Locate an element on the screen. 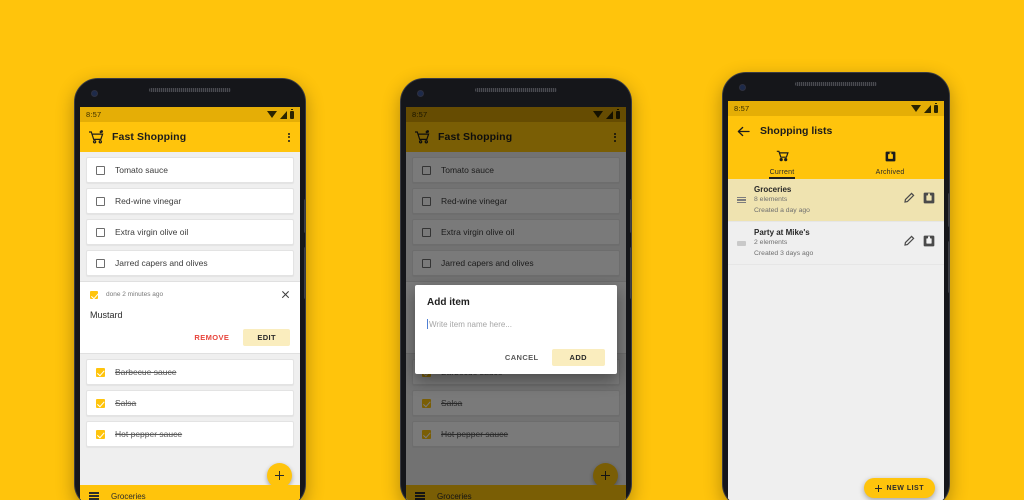 This screenshot has width=1024, height=500. list-title: Party at Mike's is located at coordinates (782, 233).